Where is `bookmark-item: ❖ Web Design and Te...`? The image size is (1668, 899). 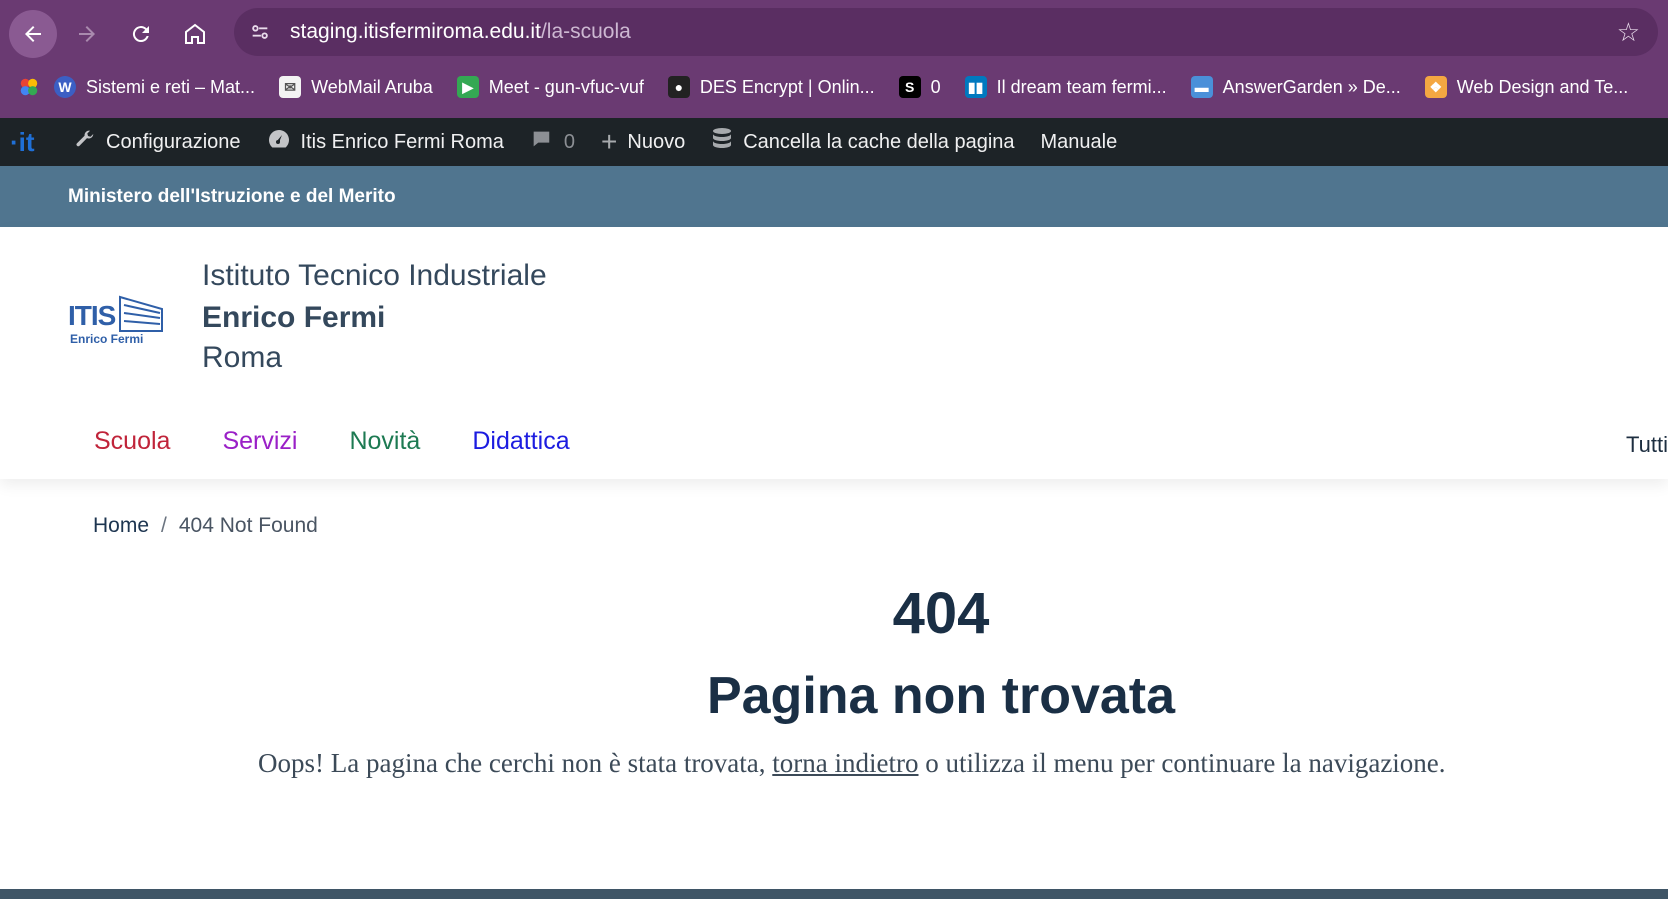
bookmark-item: ❖ Web Design and Te... is located at coordinates (1526, 87).